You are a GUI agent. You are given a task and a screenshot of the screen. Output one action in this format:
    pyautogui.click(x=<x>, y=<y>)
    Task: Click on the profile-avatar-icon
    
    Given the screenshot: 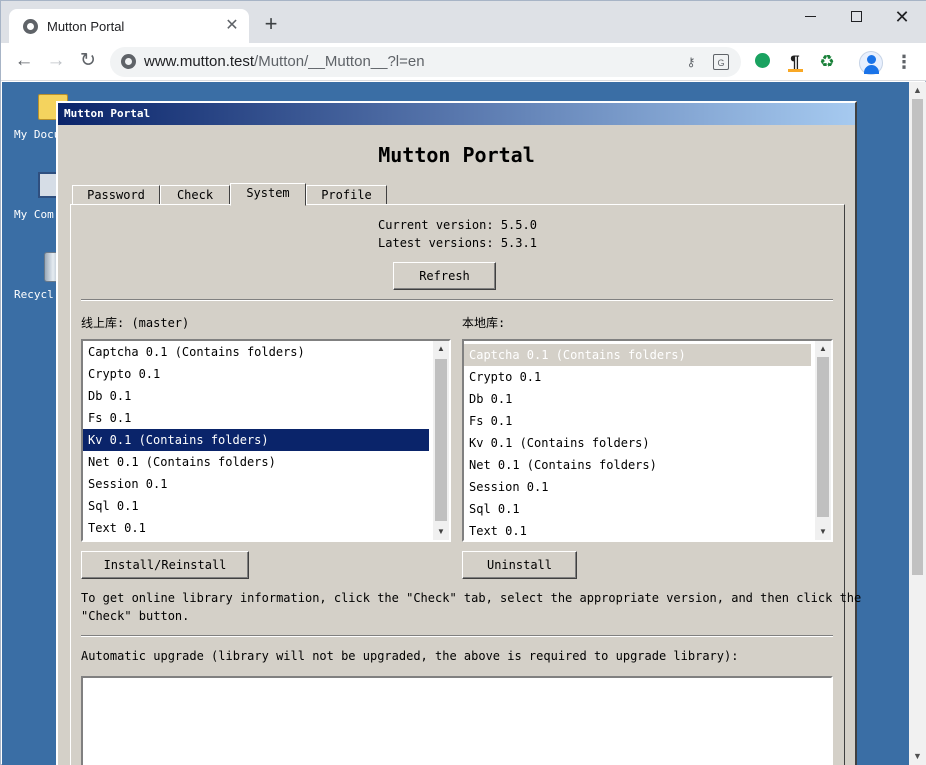 What is the action you would take?
    pyautogui.click(x=871, y=63)
    